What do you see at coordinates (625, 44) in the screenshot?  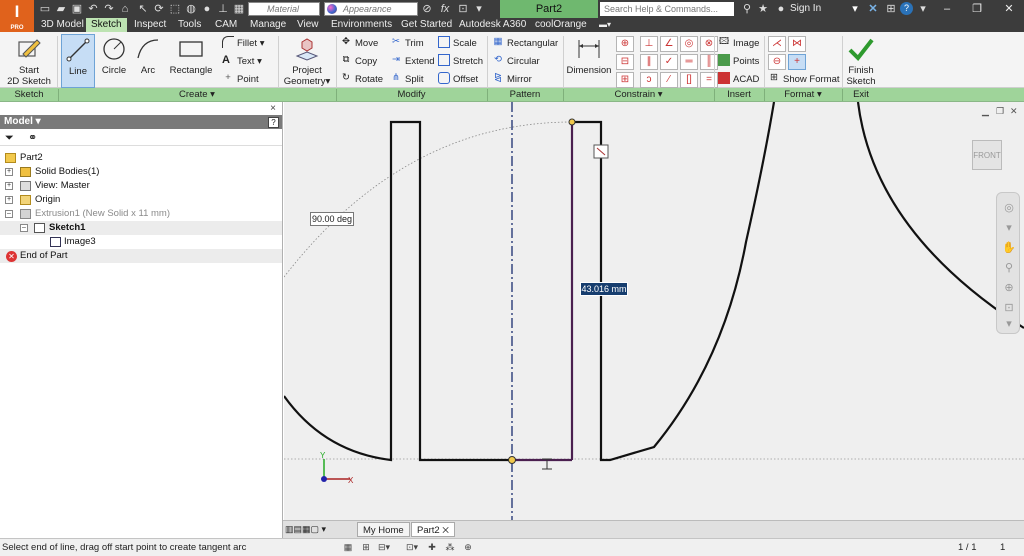 I see `auto-dimension-icon: ⊕` at bounding box center [625, 44].